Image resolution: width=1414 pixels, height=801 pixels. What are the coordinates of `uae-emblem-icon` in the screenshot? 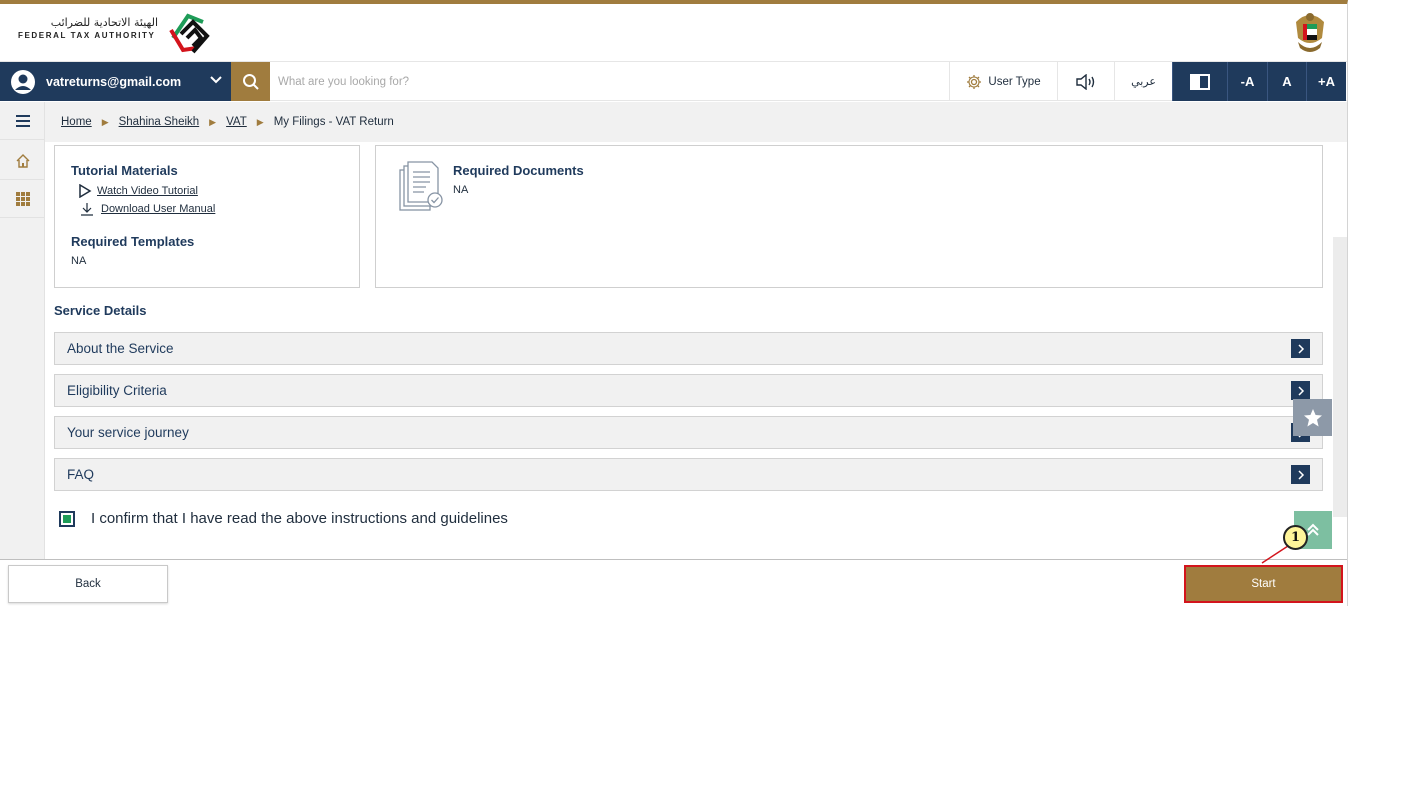 It's located at (1310, 32).